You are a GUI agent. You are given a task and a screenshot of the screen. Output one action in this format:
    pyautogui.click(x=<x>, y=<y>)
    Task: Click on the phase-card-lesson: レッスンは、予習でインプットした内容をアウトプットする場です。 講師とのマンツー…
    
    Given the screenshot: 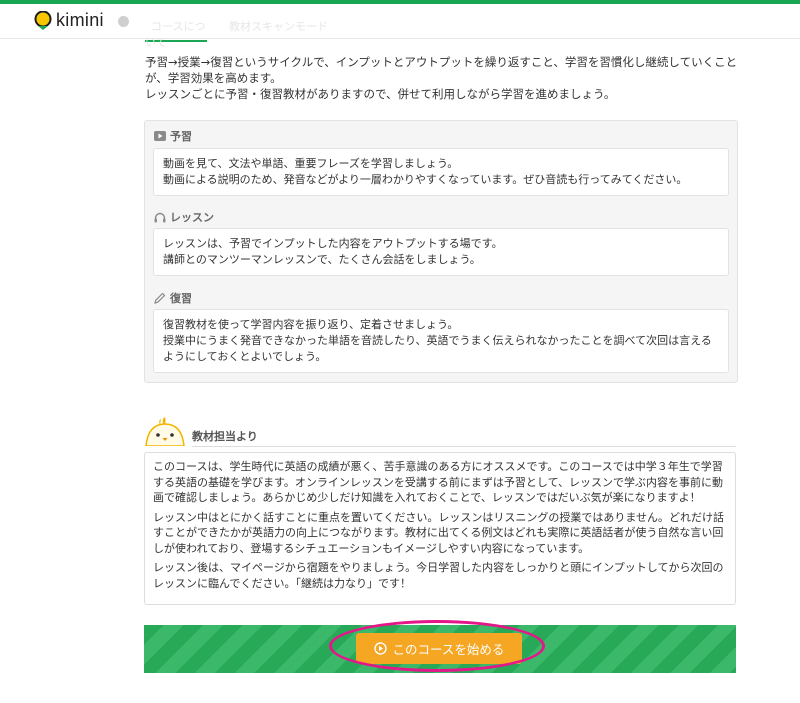 What is the action you would take?
    pyautogui.click(x=441, y=252)
    